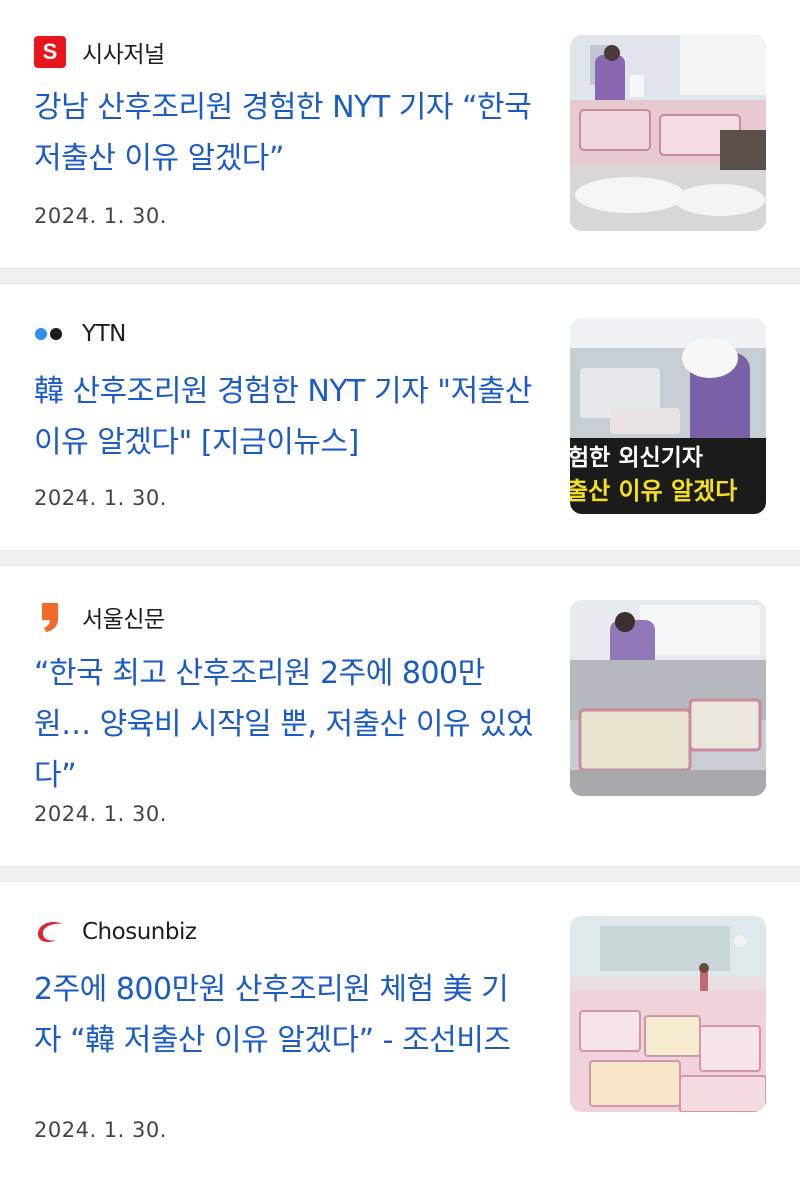 This screenshot has height=1181, width=800. I want to click on seoul-shinmun-logo-icon, so click(50, 617).